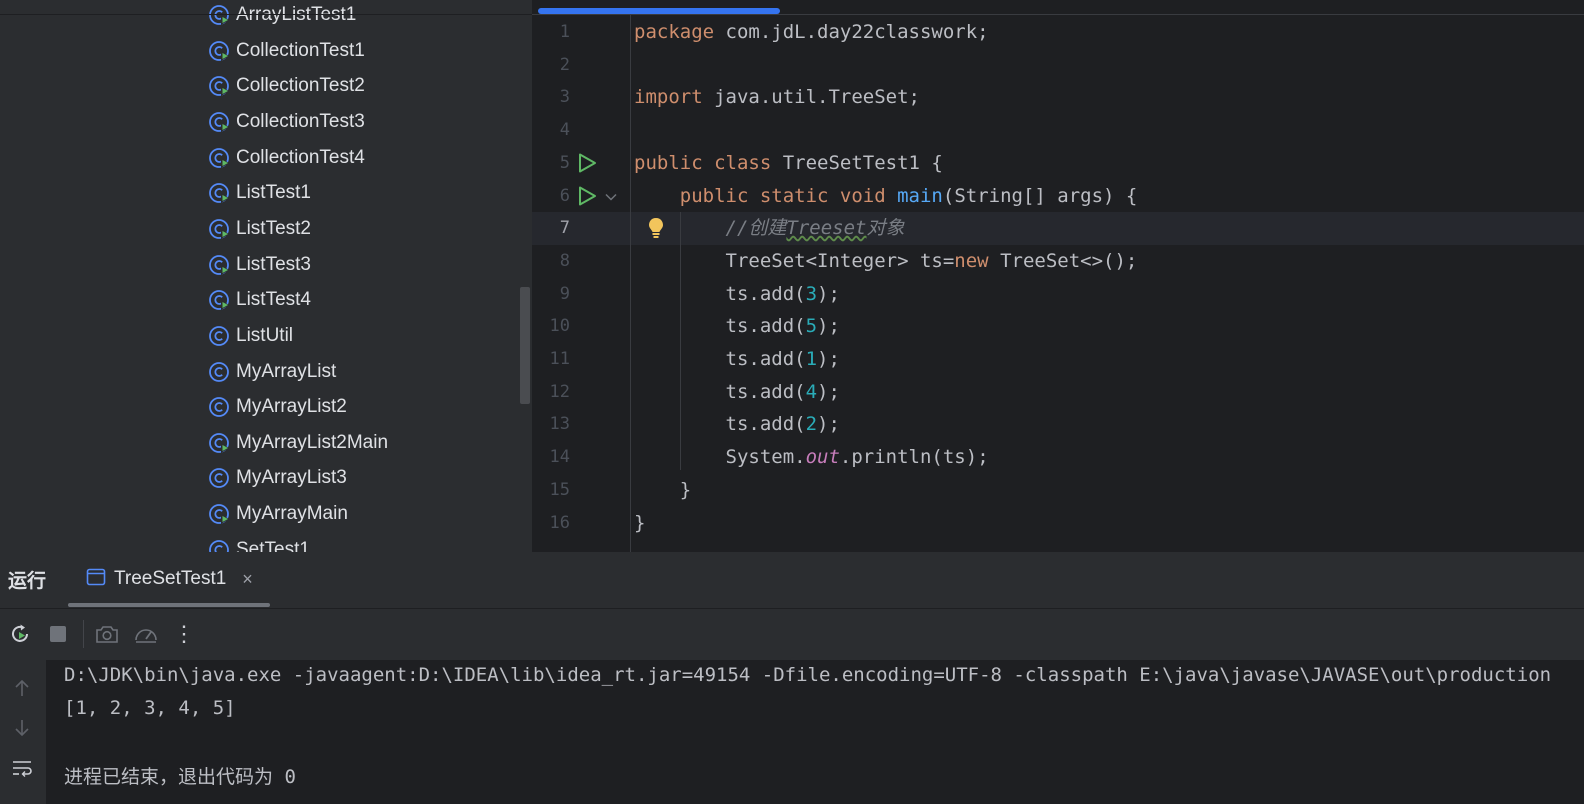 This screenshot has height=804, width=1584. I want to click on code-line: 9 ts.add(3);, so click(1058, 294).